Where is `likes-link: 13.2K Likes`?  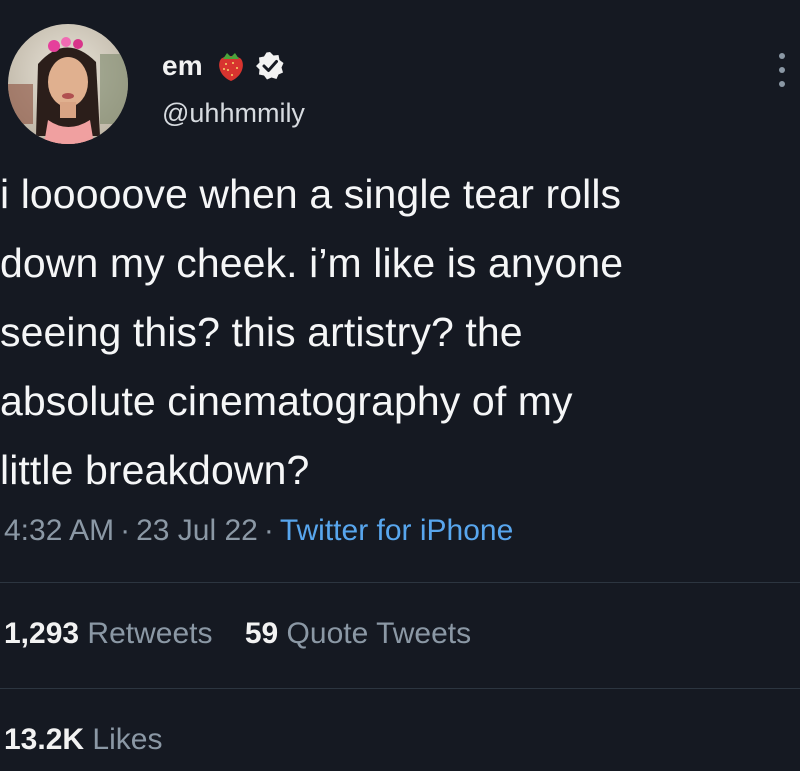
likes-link: 13.2K Likes is located at coordinates (83, 739).